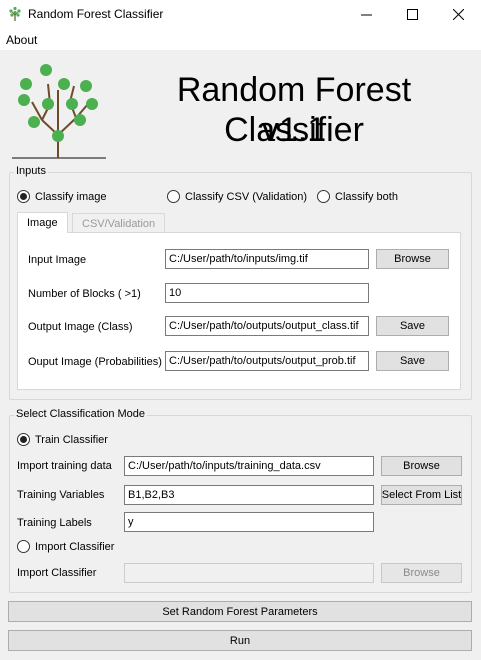 Image resolution: width=481 pixels, height=660 pixels. I want to click on training-data-browse-button: Browse, so click(421, 466).